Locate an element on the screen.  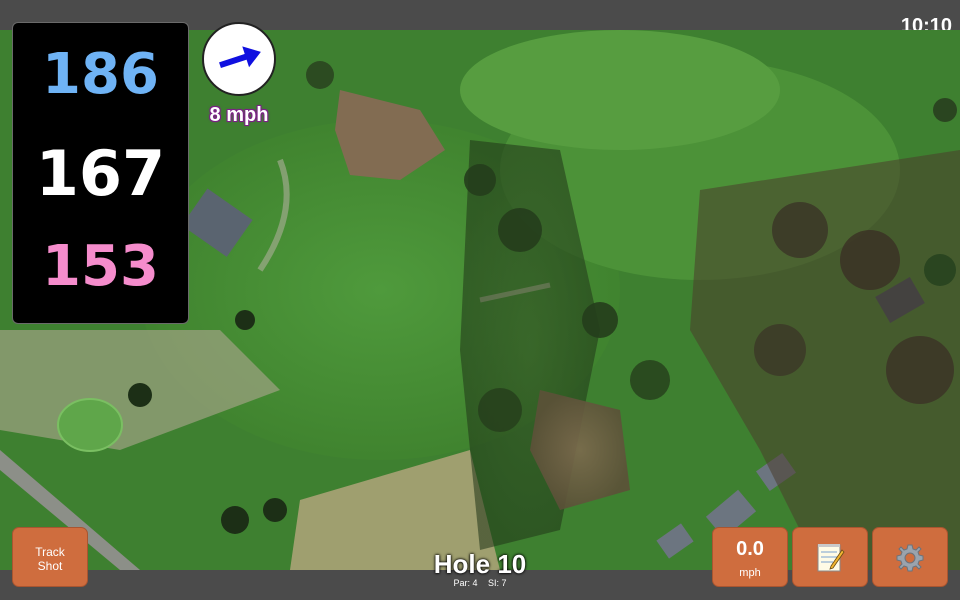
wind-readout-button: 0.0 mph is located at coordinates (750, 557).